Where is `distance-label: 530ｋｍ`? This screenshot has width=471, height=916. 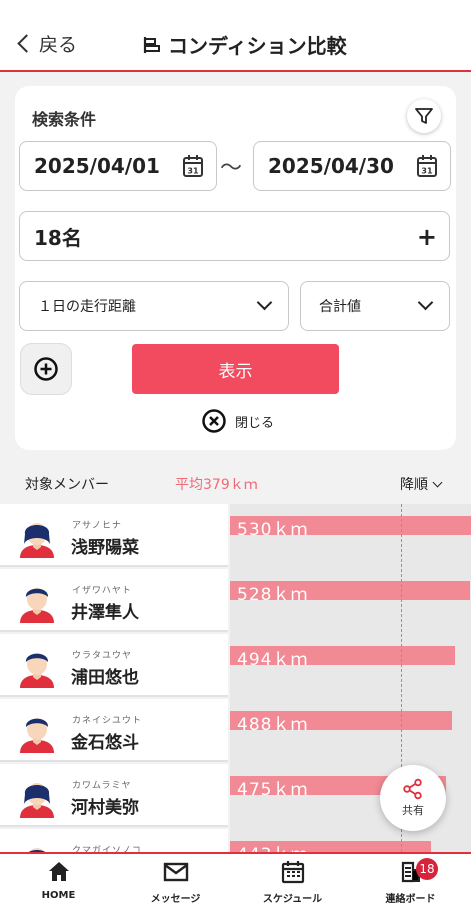 distance-label: 530ｋｍ is located at coordinates (273, 530).